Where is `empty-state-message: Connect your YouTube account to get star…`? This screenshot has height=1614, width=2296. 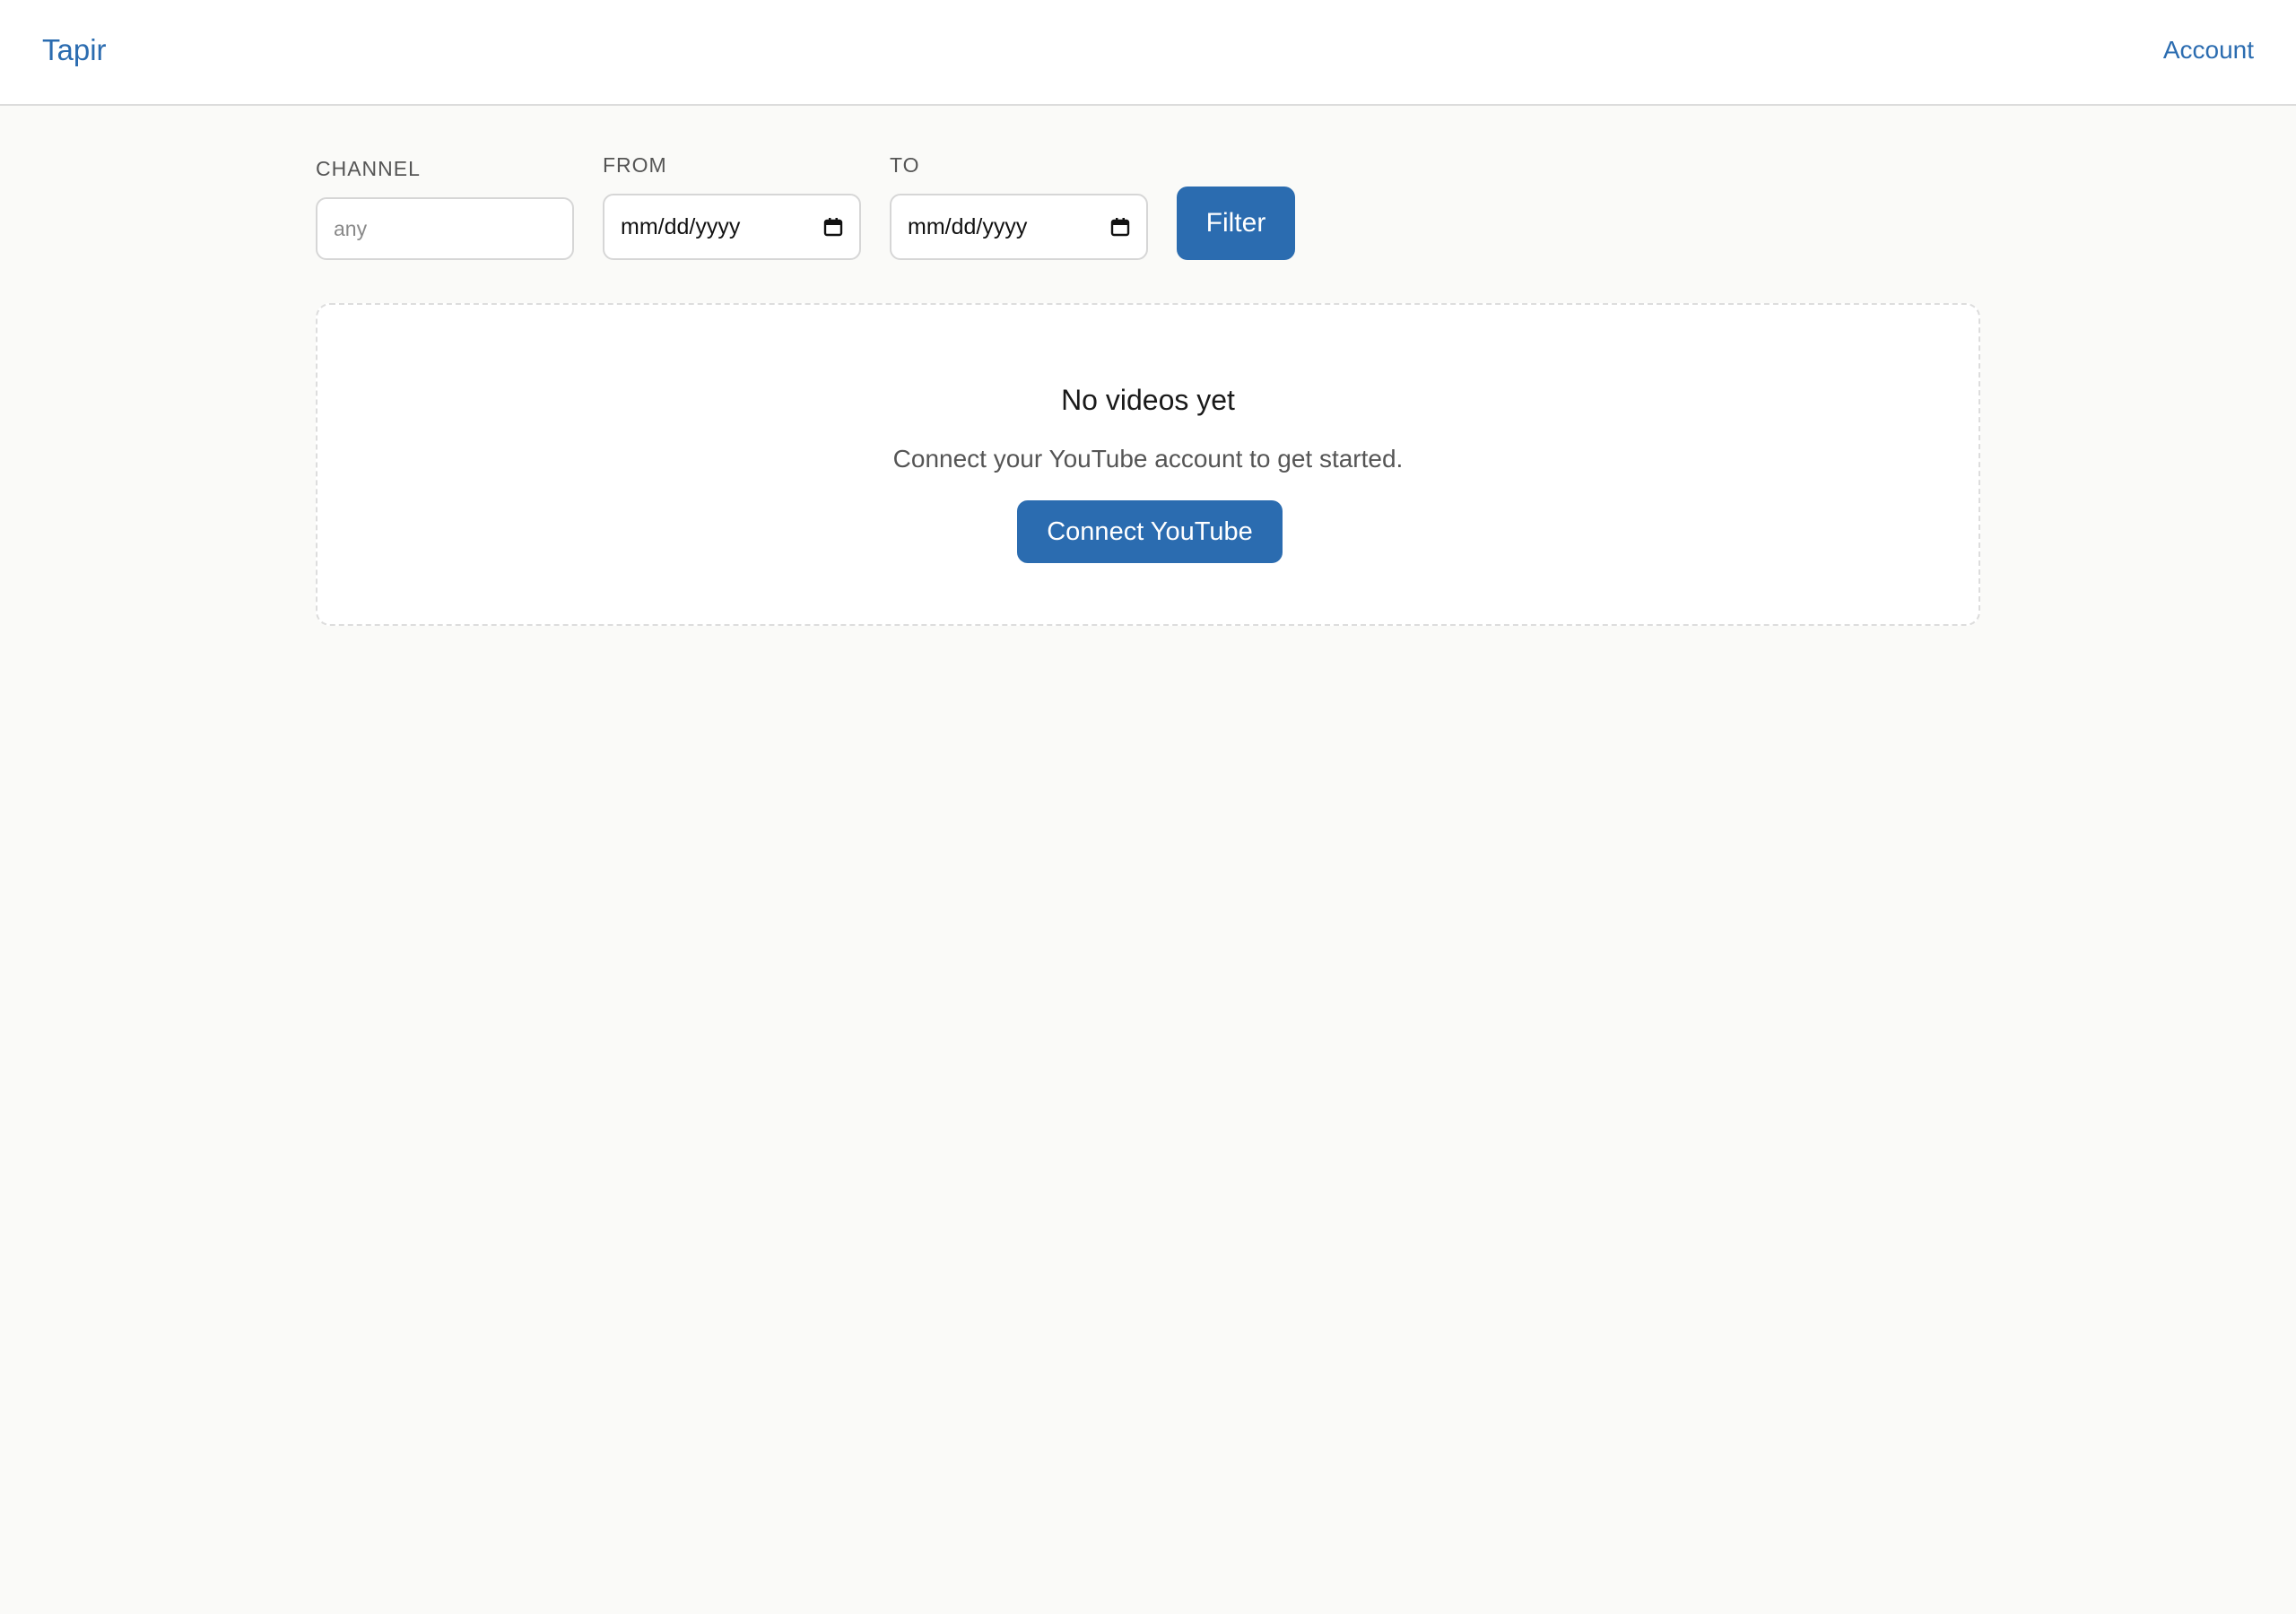
empty-state-message: Connect your YouTube account to get star… is located at coordinates (1148, 459).